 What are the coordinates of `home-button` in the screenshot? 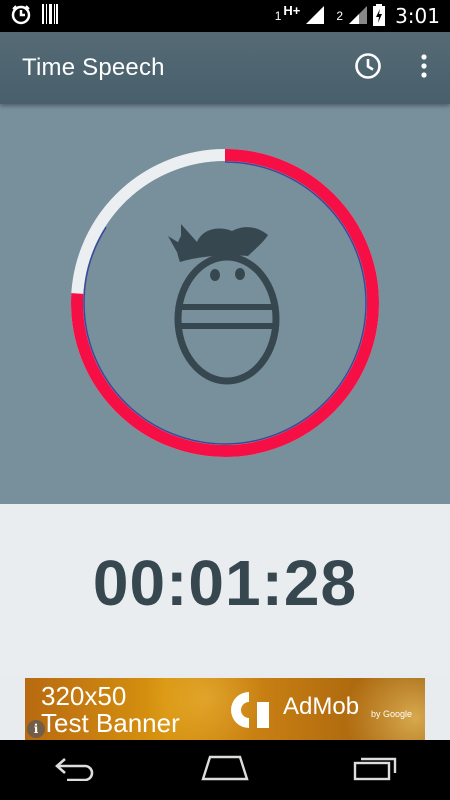 It's located at (225, 770).